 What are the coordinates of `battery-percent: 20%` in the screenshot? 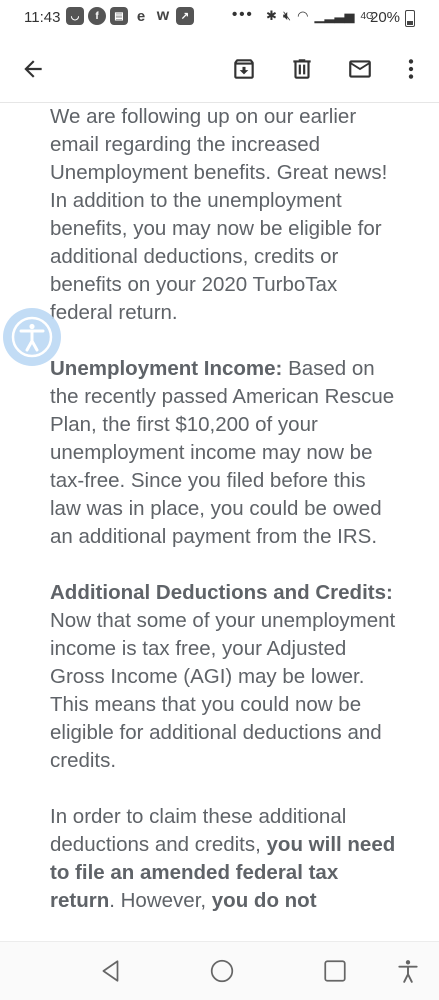 It's located at (385, 17).